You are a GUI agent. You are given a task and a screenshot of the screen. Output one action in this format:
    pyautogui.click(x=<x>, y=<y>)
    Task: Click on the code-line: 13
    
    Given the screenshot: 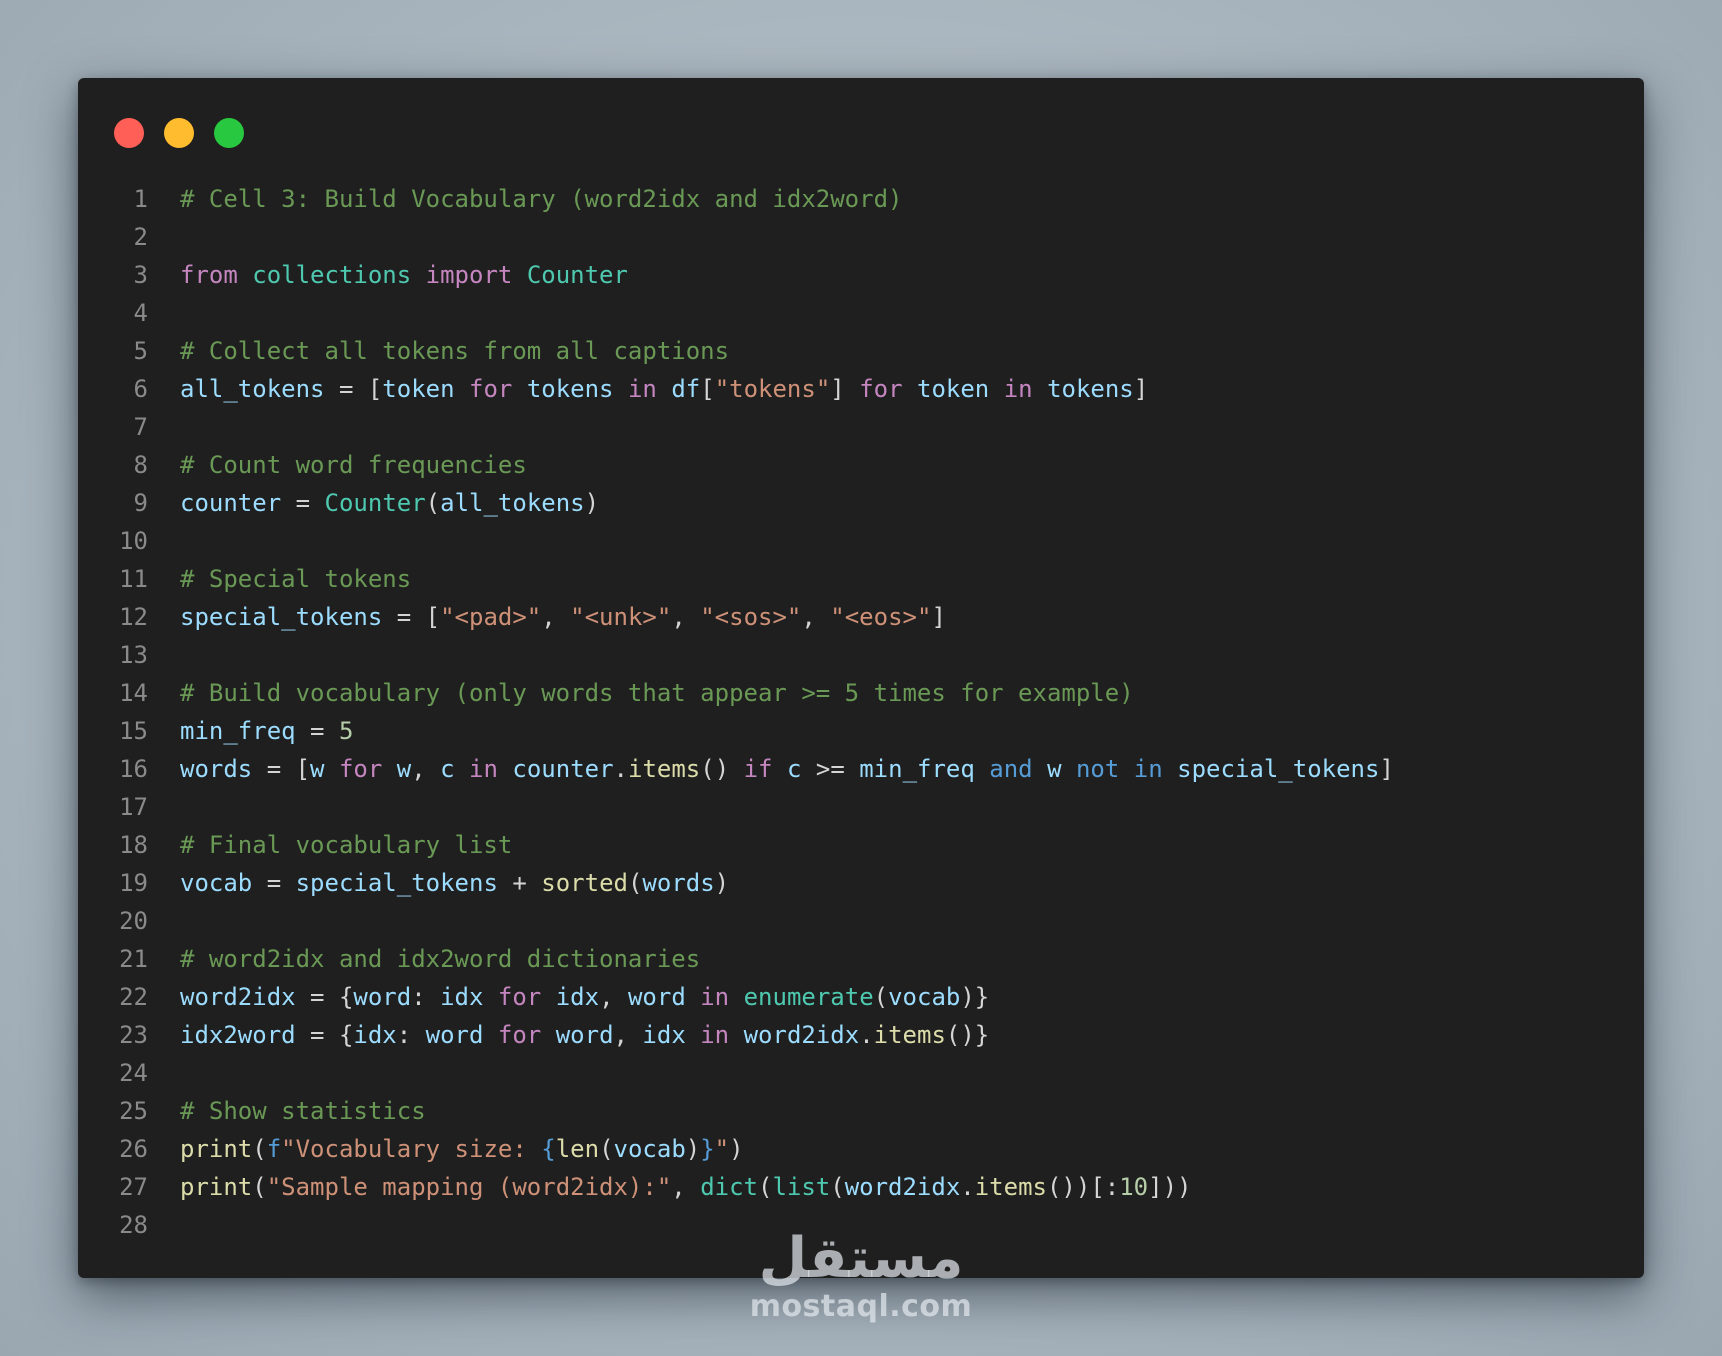 What is the action you would take?
    pyautogui.click(x=861, y=655)
    